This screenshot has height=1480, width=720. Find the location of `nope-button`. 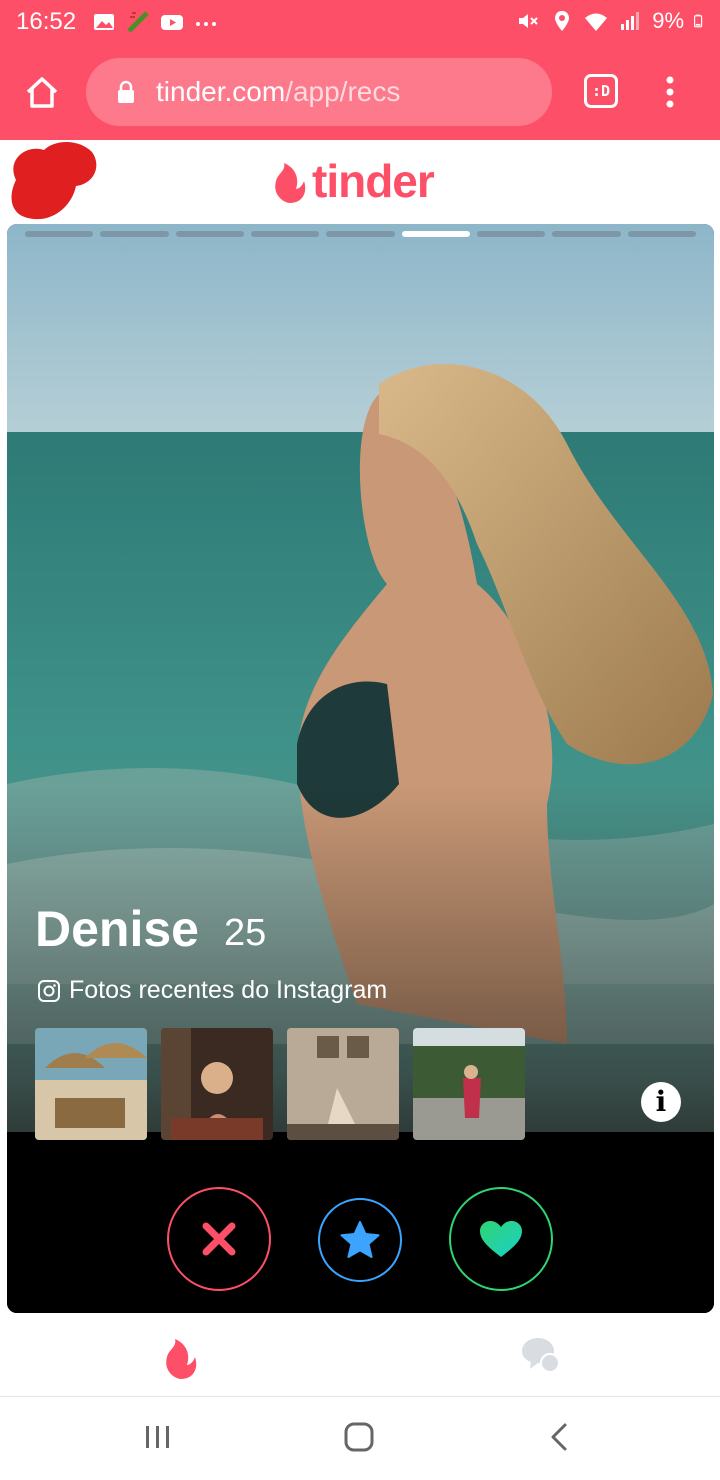

nope-button is located at coordinates (219, 1239).